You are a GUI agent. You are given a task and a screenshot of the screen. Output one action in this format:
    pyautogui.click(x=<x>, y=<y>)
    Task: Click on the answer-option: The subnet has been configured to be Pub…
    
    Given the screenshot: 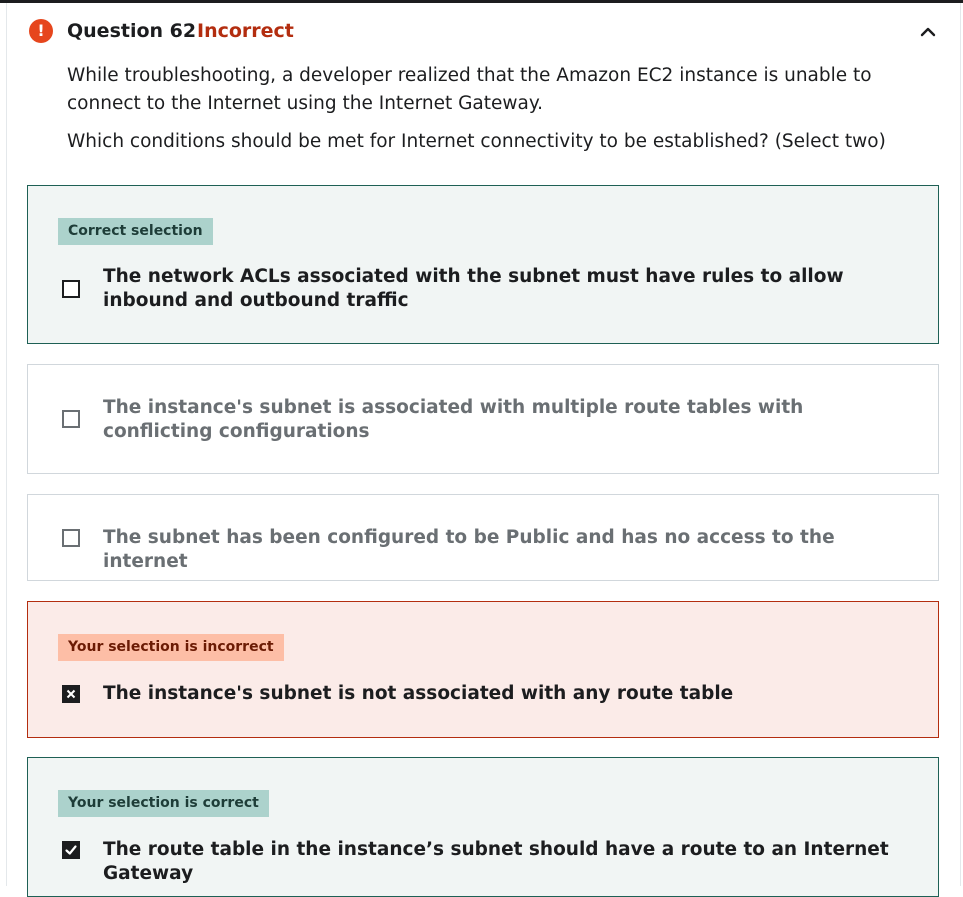 What is the action you would take?
    pyautogui.click(x=483, y=537)
    